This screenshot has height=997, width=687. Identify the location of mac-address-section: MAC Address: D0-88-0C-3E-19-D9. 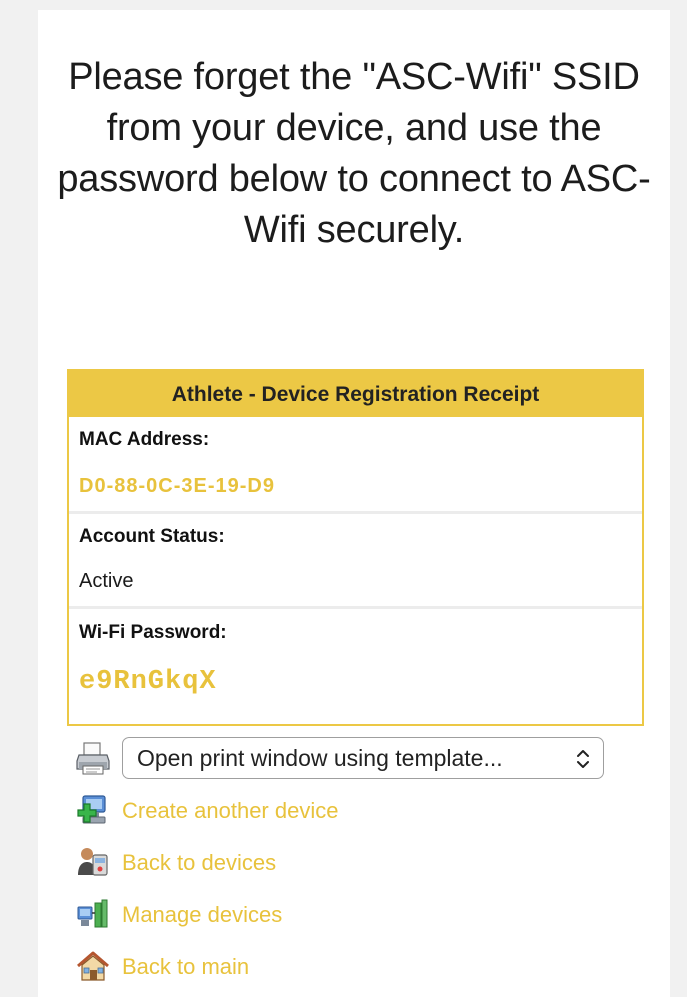
(355, 464).